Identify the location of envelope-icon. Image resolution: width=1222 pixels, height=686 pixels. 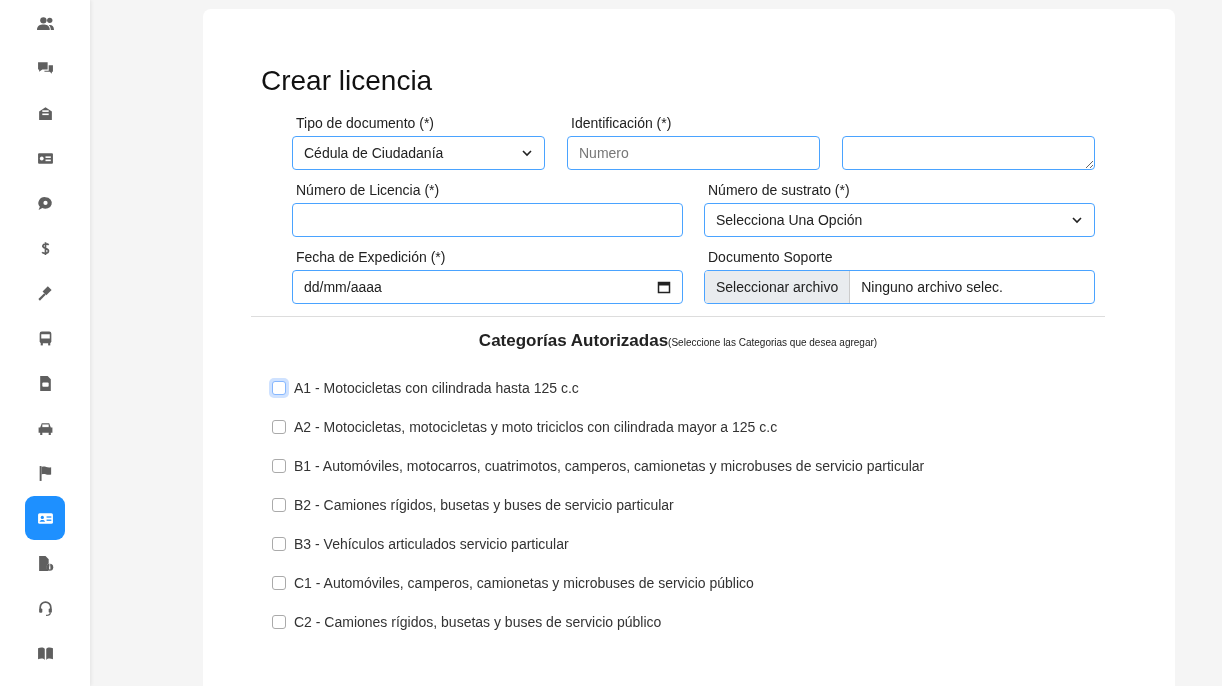
(45, 113).